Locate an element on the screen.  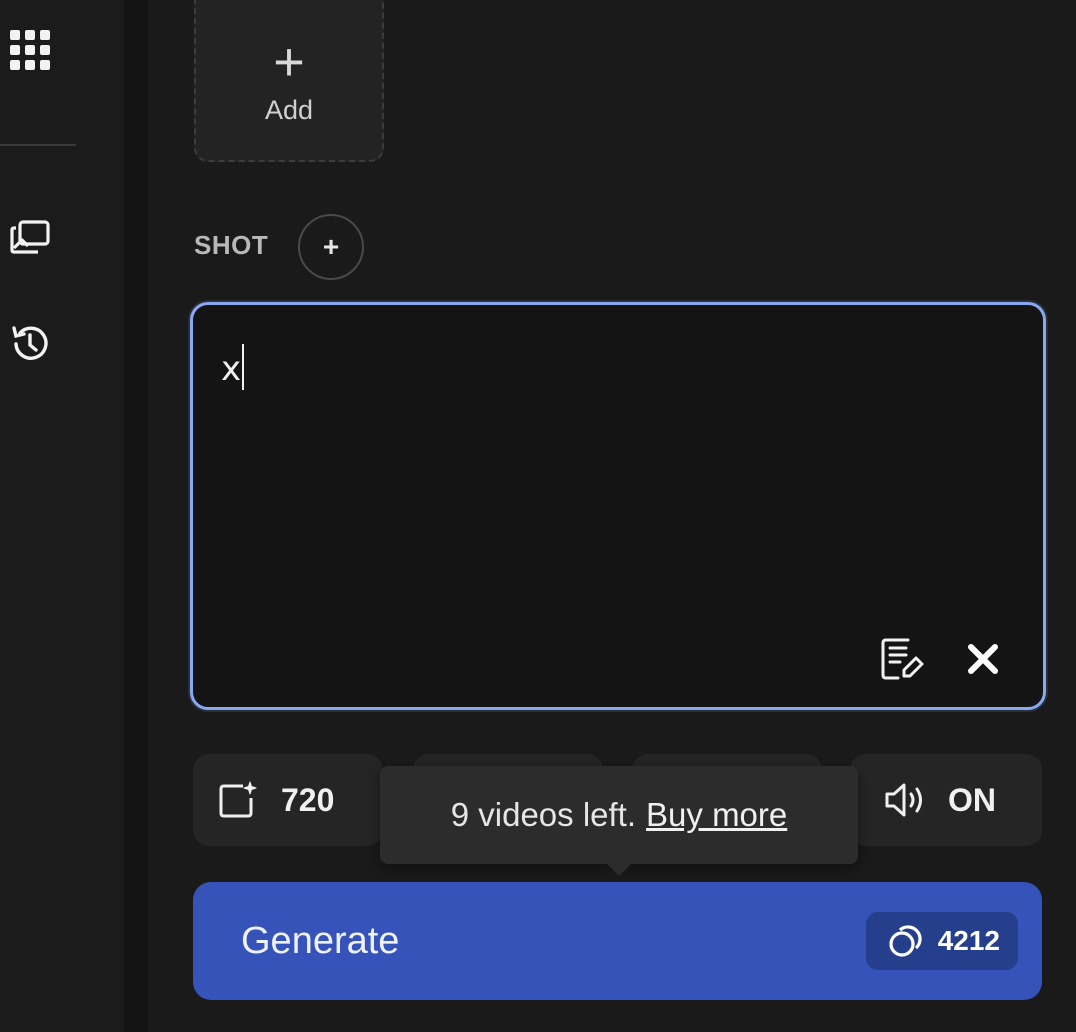
panel-gutter is located at coordinates (136, 516).